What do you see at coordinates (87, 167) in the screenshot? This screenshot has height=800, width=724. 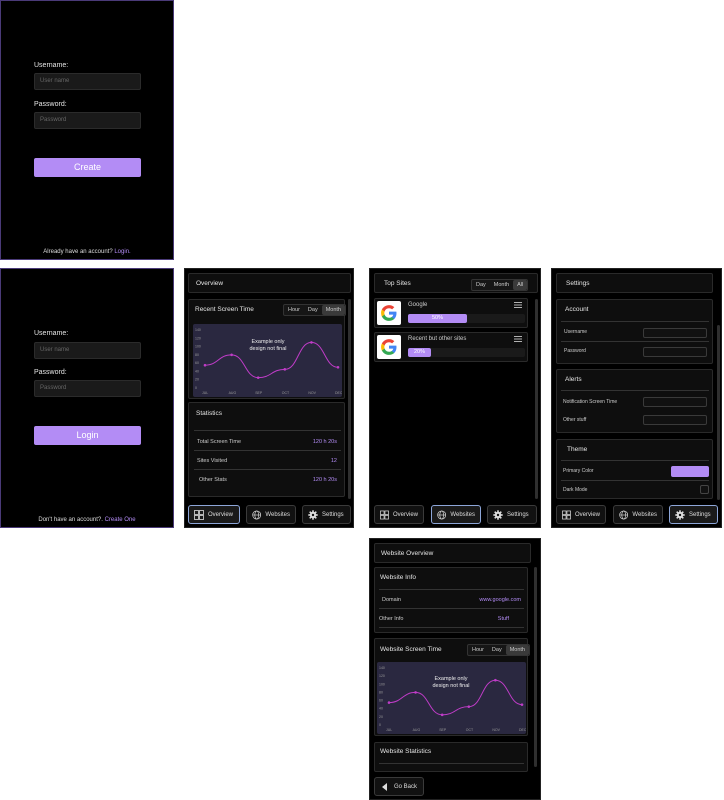 I see `create-button: Create` at bounding box center [87, 167].